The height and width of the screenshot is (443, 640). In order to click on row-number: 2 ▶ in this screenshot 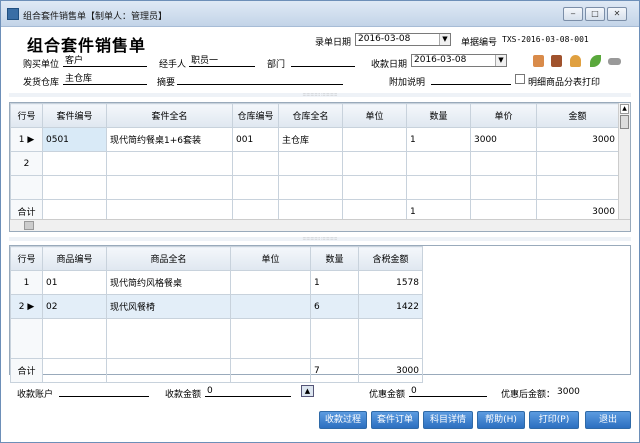, I will do `click(26, 306)`.